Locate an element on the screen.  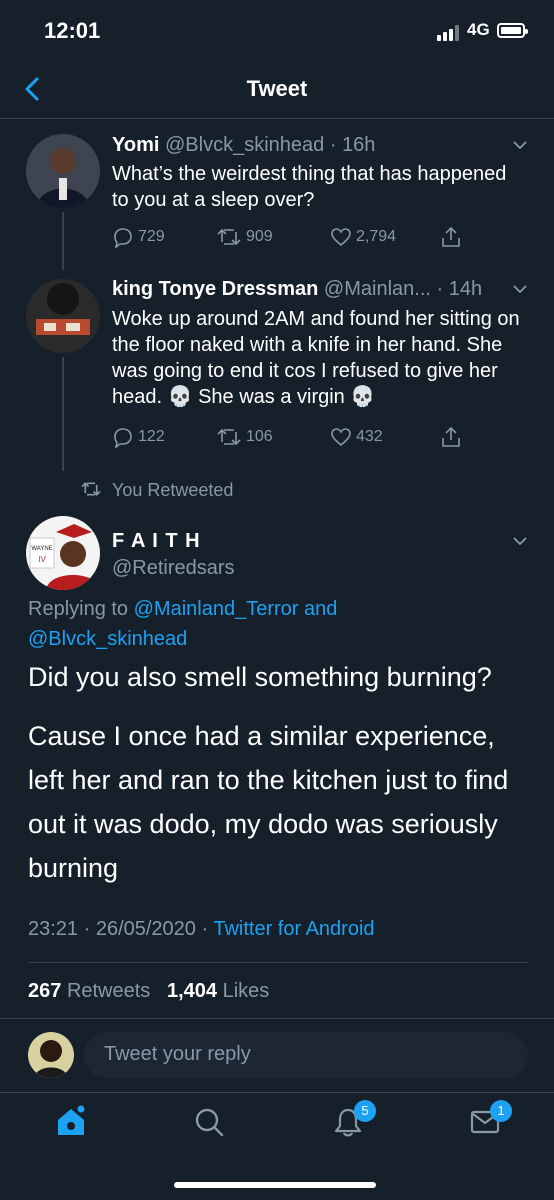
battery-icon is located at coordinates (512, 30).